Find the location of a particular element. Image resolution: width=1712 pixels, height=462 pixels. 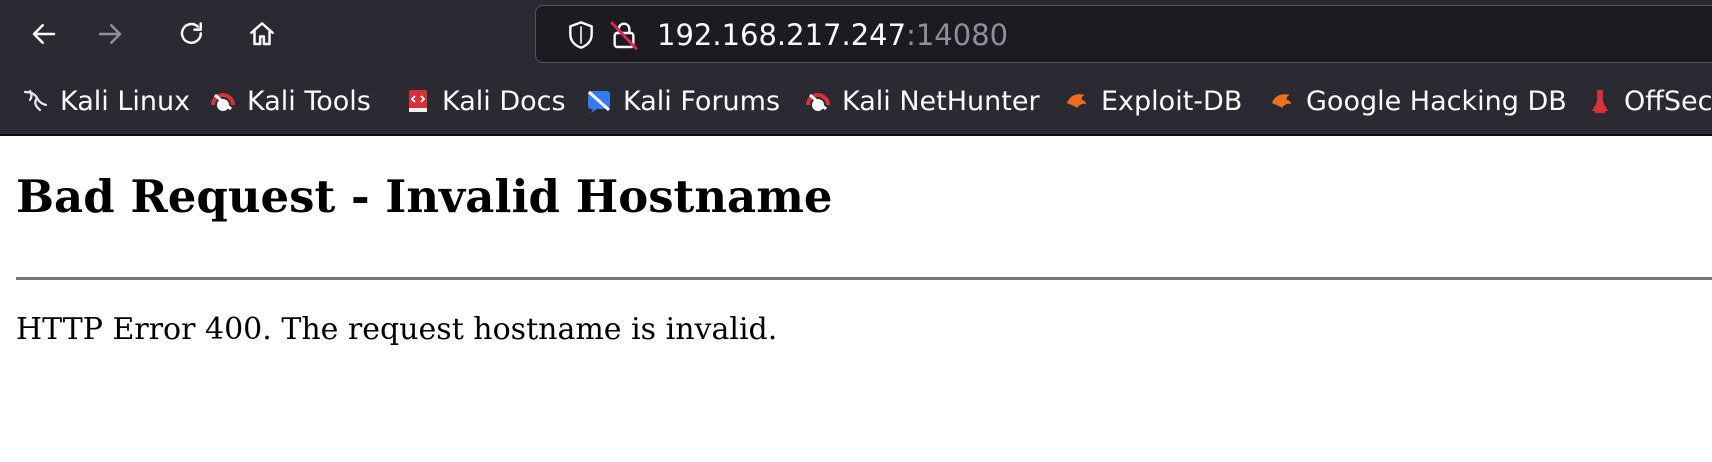

home-icon is located at coordinates (262, 34).